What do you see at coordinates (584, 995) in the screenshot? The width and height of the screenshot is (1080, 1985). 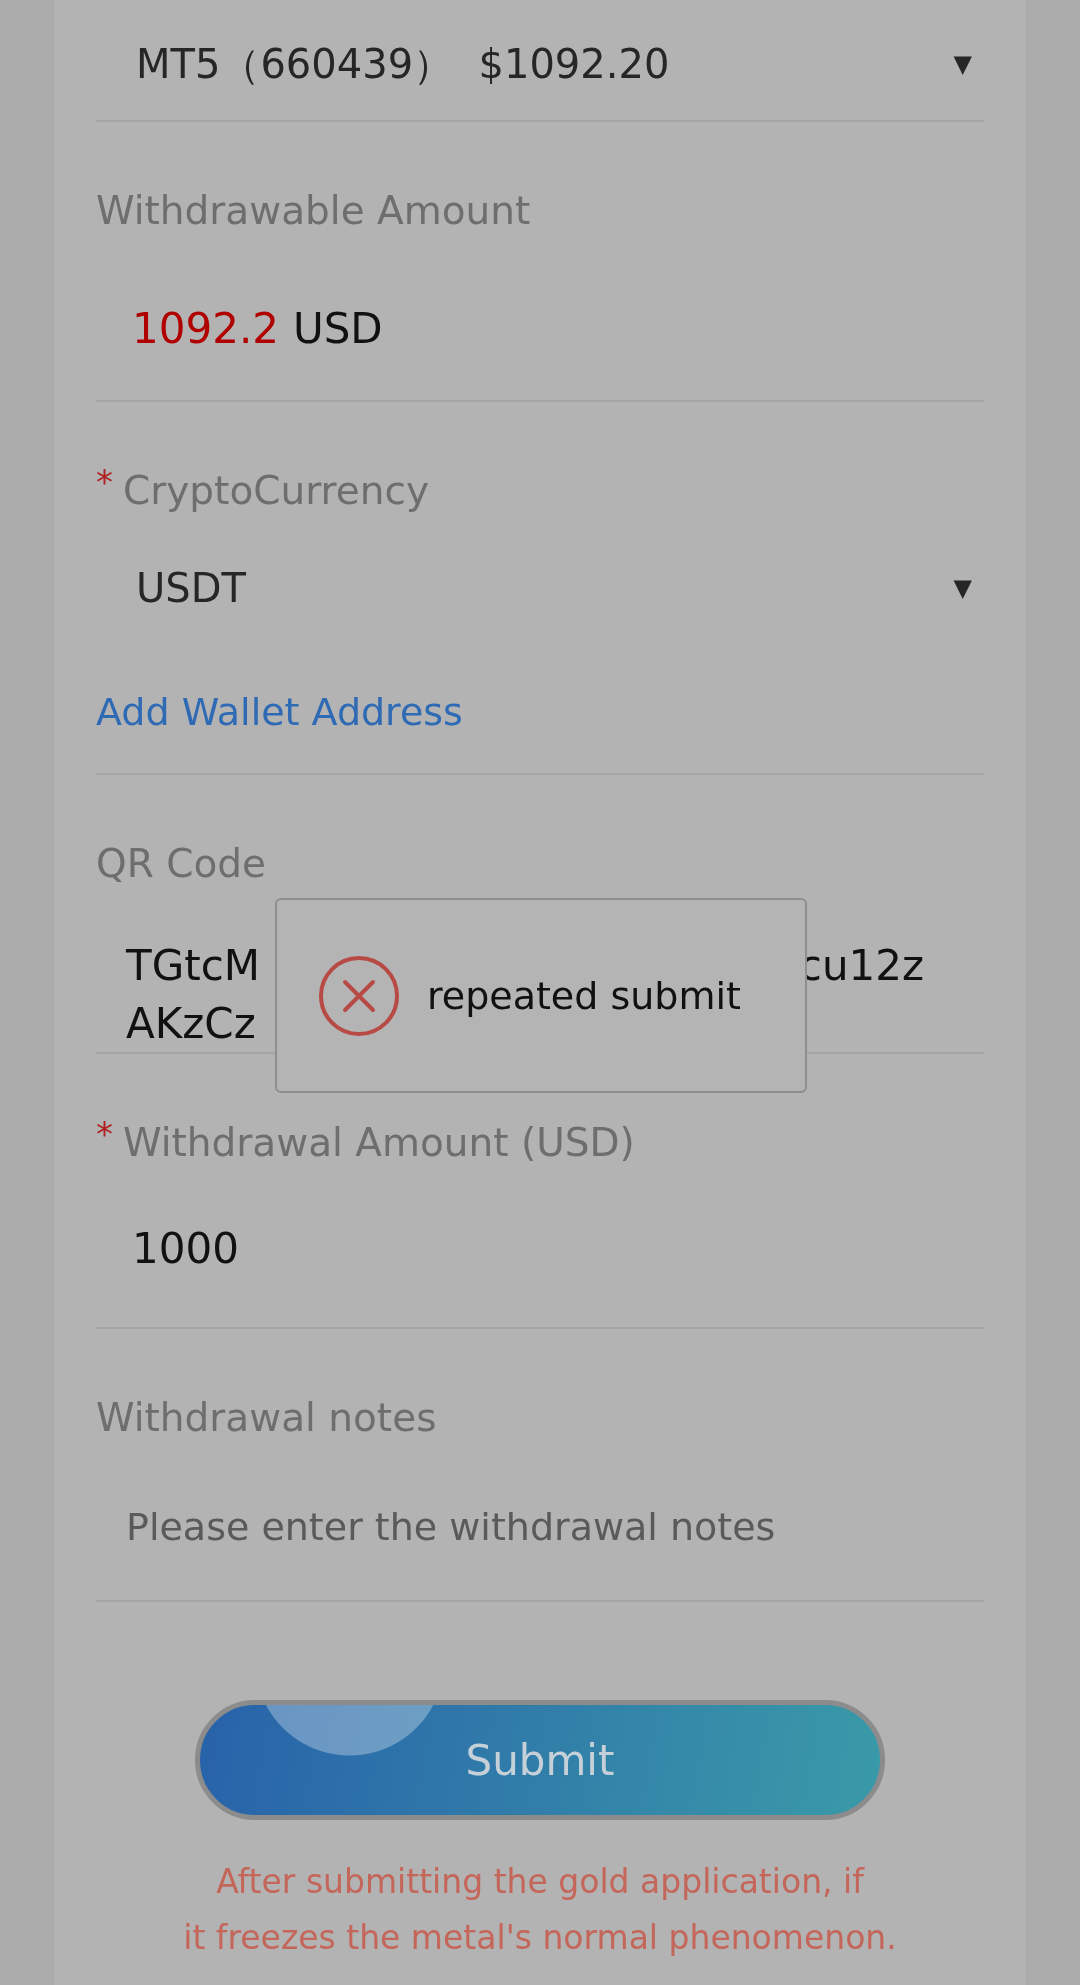 I see `toast-message: repeated submit` at bounding box center [584, 995].